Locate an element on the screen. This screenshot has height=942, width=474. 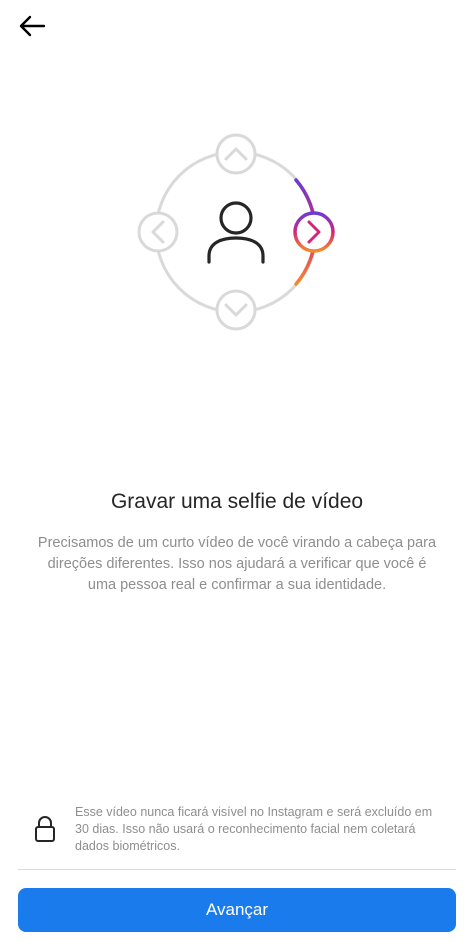
page-title: Gravar uma selfie de vídeo is located at coordinates (237, 501).